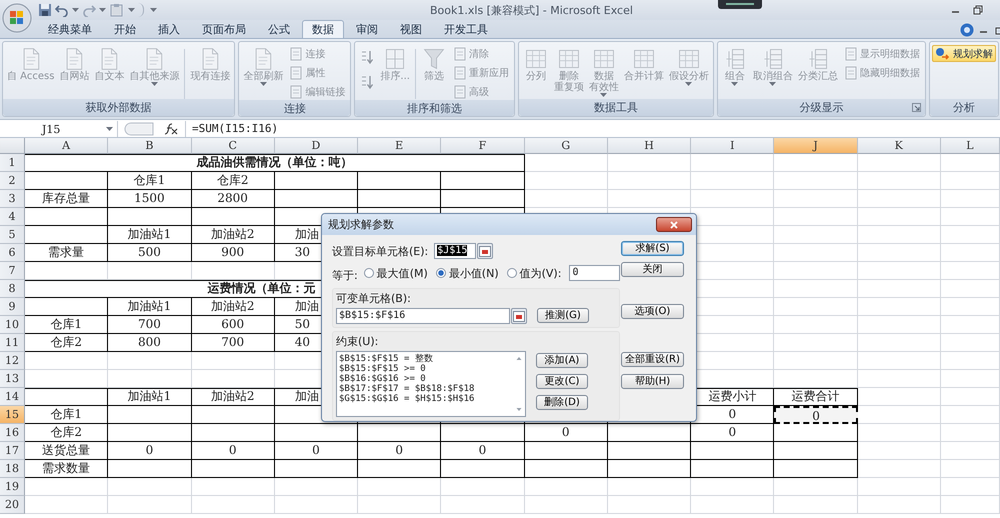  What do you see at coordinates (12, 451) in the screenshot?
I see `row-header: 17` at bounding box center [12, 451].